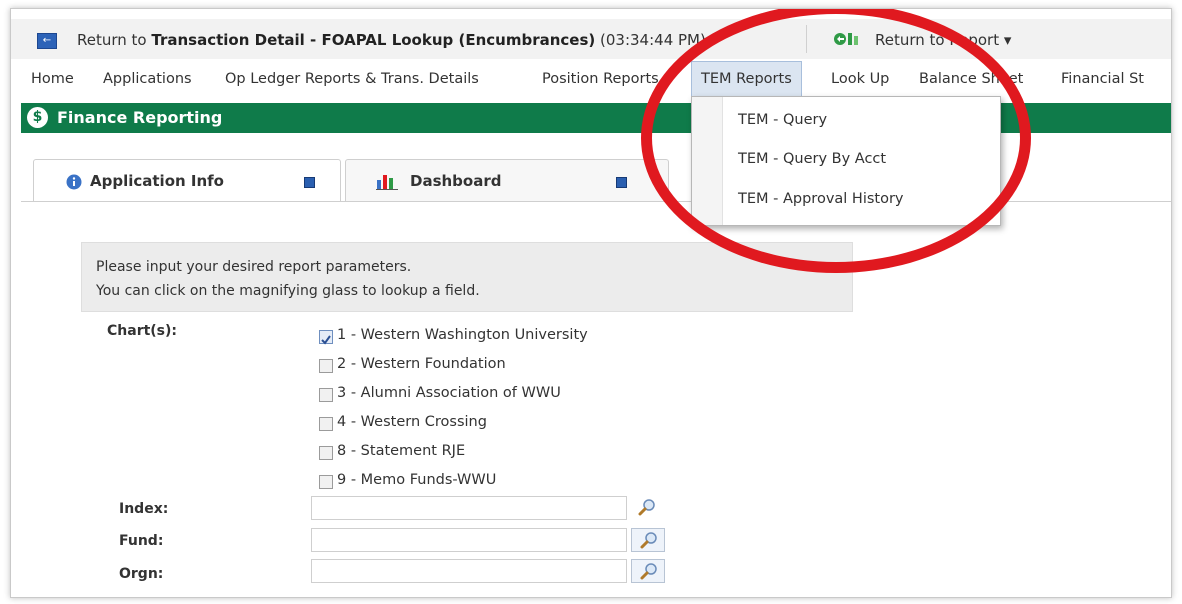 This screenshot has height=604, width=1182. What do you see at coordinates (971, 79) in the screenshot?
I see `menu-balance-sheet: Balance Sheet` at bounding box center [971, 79].